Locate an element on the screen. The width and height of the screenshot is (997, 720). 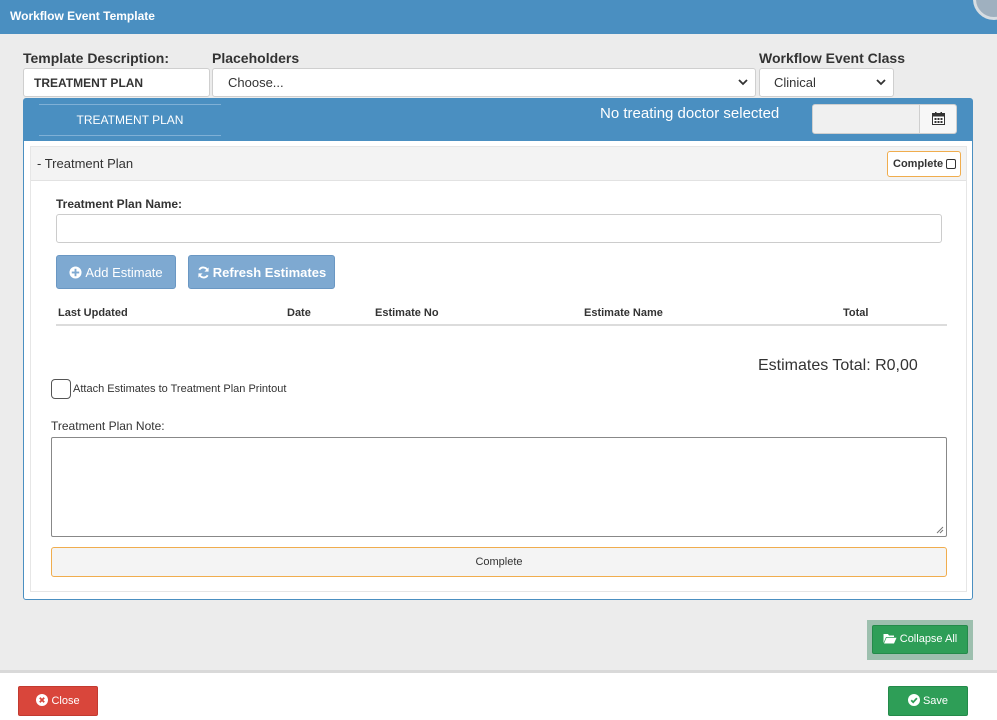
calendar-button is located at coordinates (937, 119).